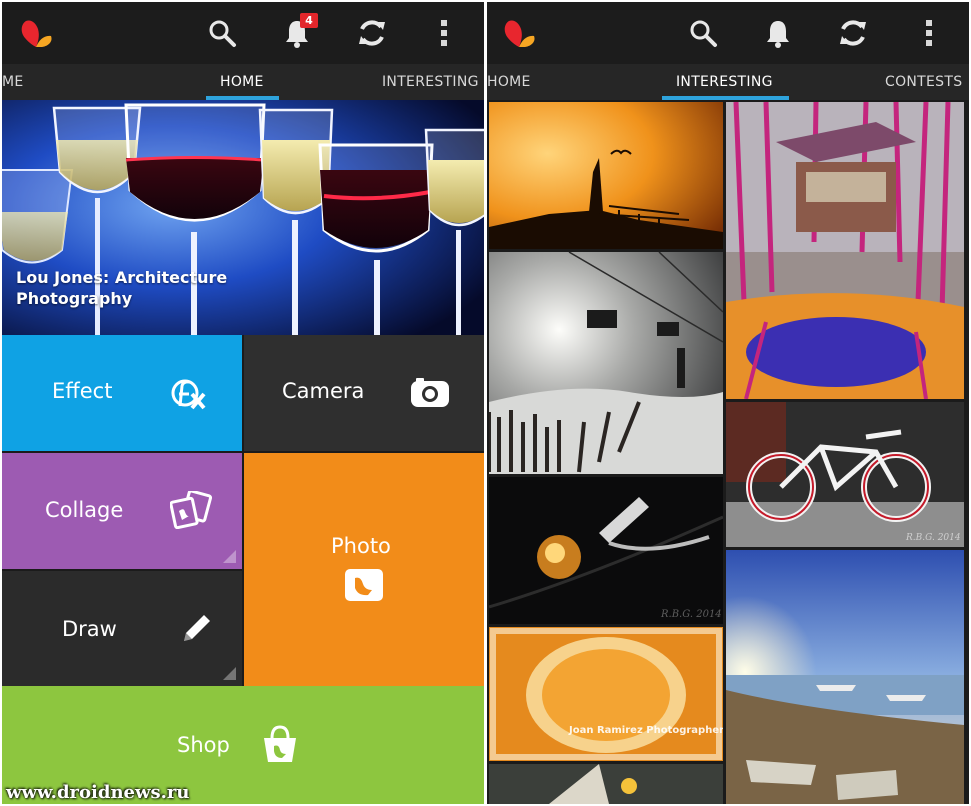 The image size is (971, 806). I want to click on draw-label: Draw, so click(89, 629).